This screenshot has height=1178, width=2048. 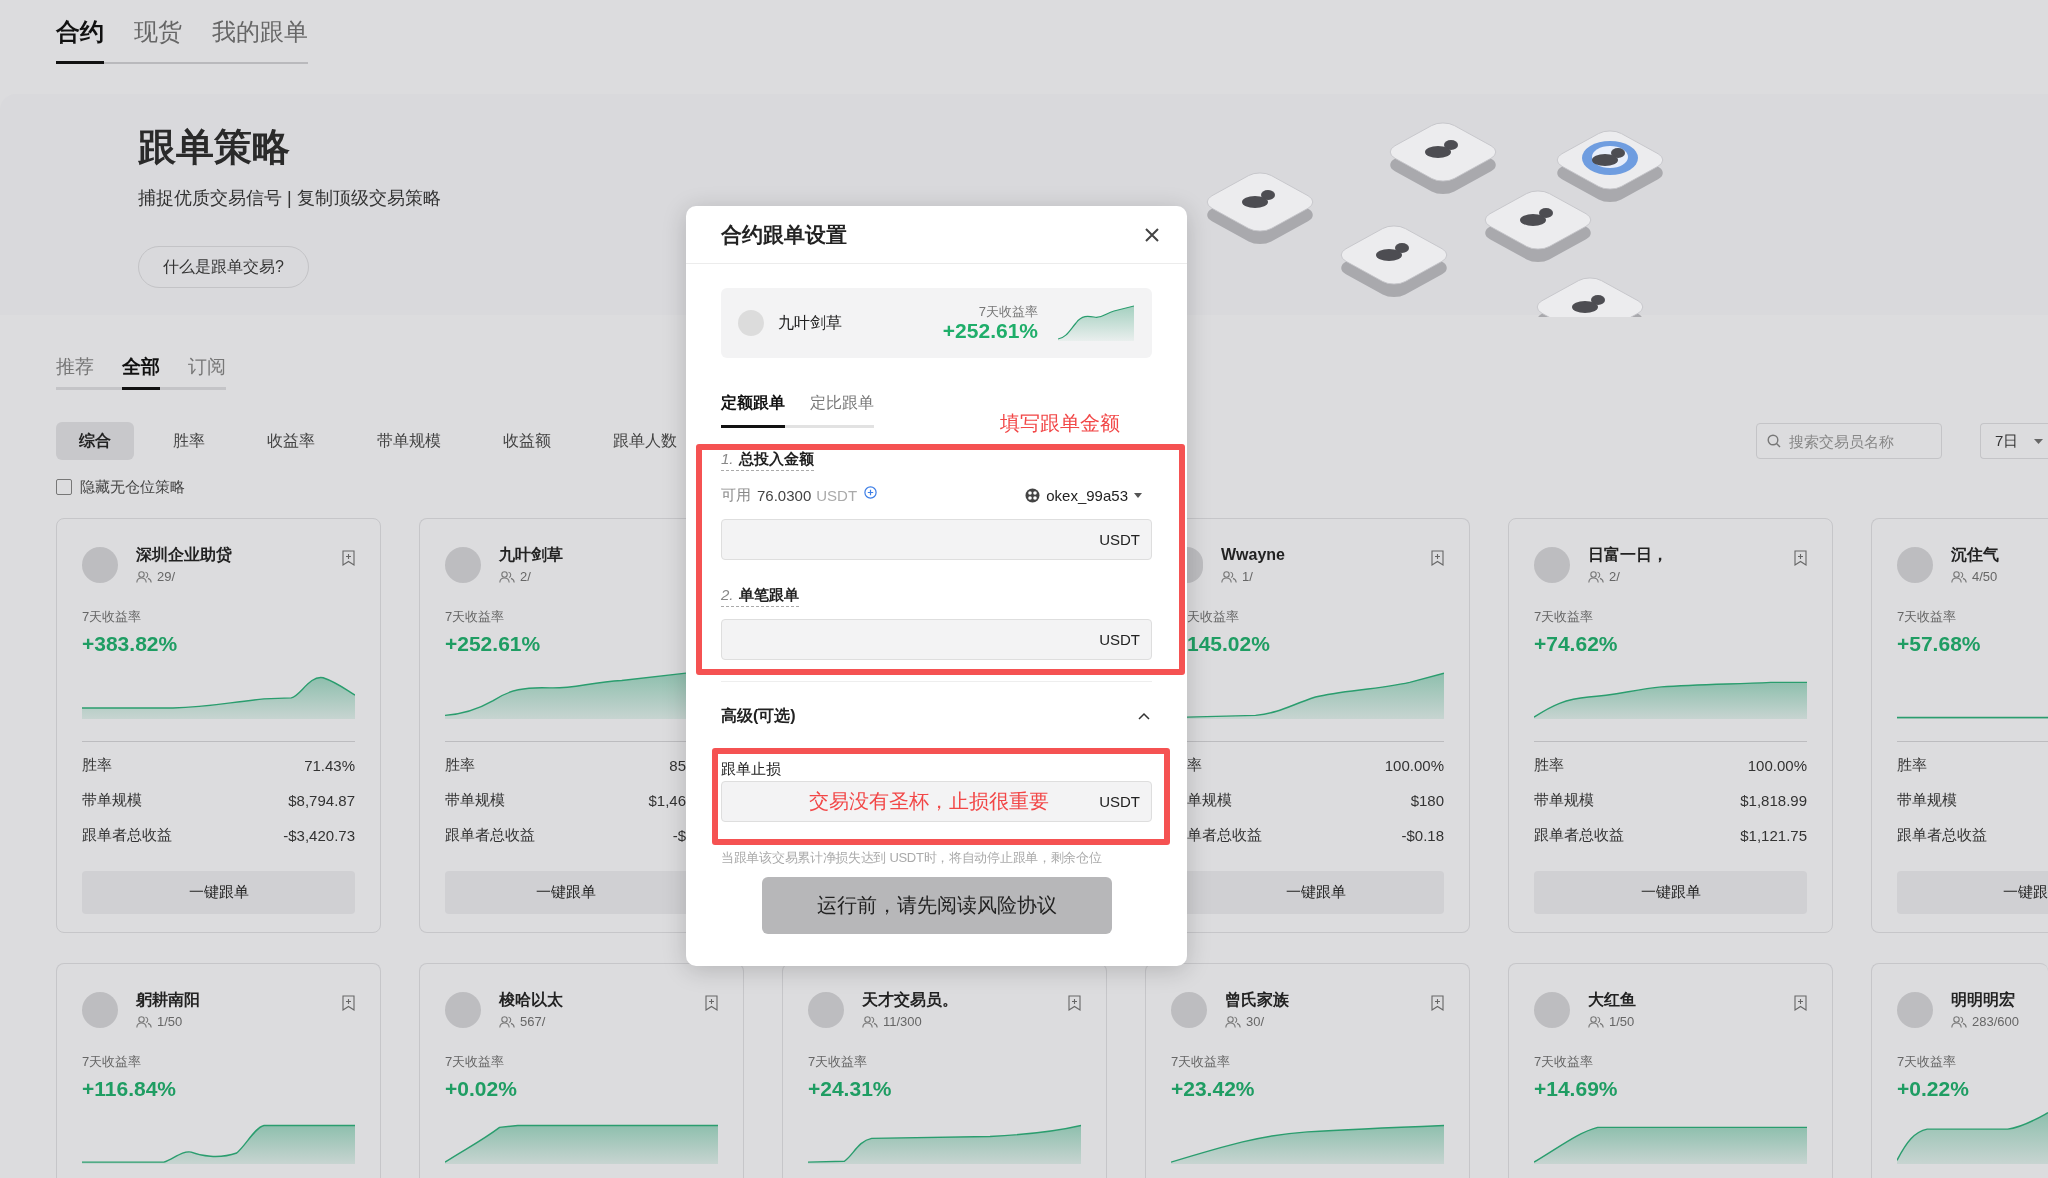 What do you see at coordinates (291, 441) in the screenshot?
I see `sort-chip: 收益率` at bounding box center [291, 441].